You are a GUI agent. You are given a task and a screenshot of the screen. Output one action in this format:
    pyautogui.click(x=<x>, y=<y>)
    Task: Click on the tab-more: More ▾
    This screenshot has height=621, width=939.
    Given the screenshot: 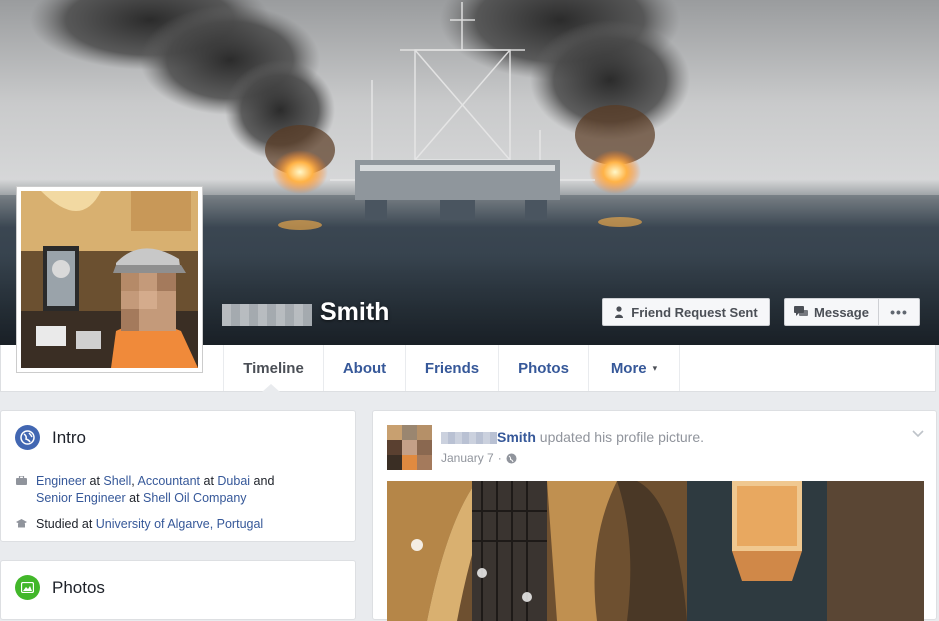 What is the action you would take?
    pyautogui.click(x=634, y=368)
    